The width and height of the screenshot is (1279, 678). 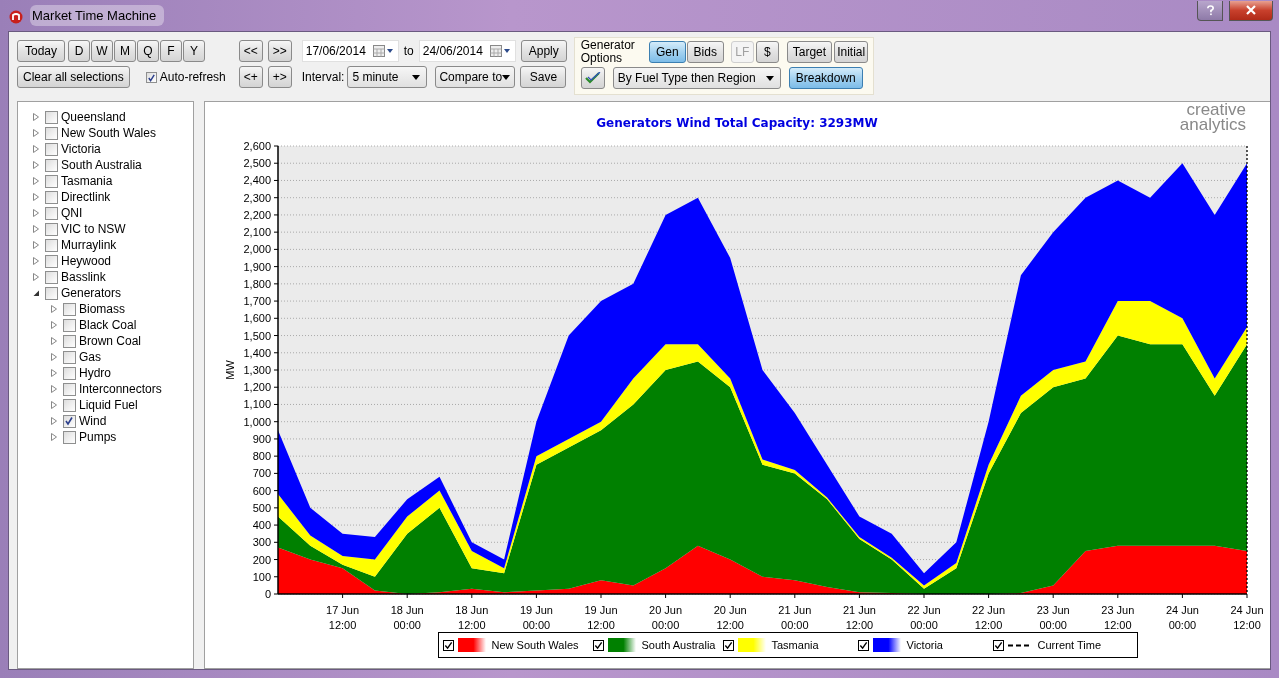 What do you see at coordinates (250, 77) in the screenshot?
I see `navigation-button: <+` at bounding box center [250, 77].